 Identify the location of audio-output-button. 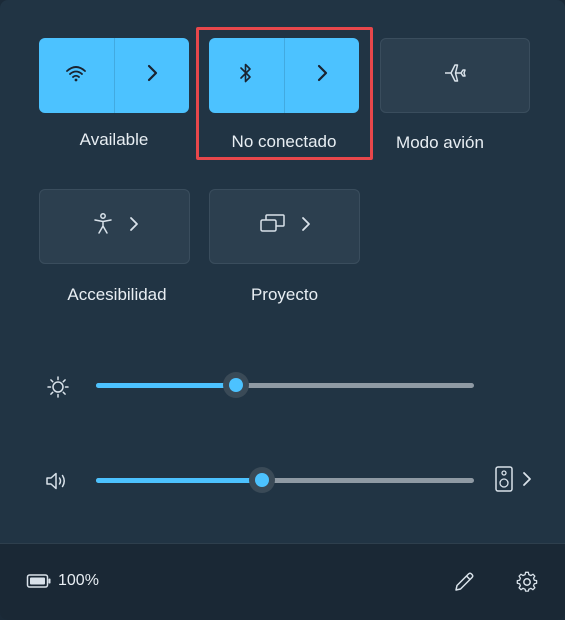
(513, 481).